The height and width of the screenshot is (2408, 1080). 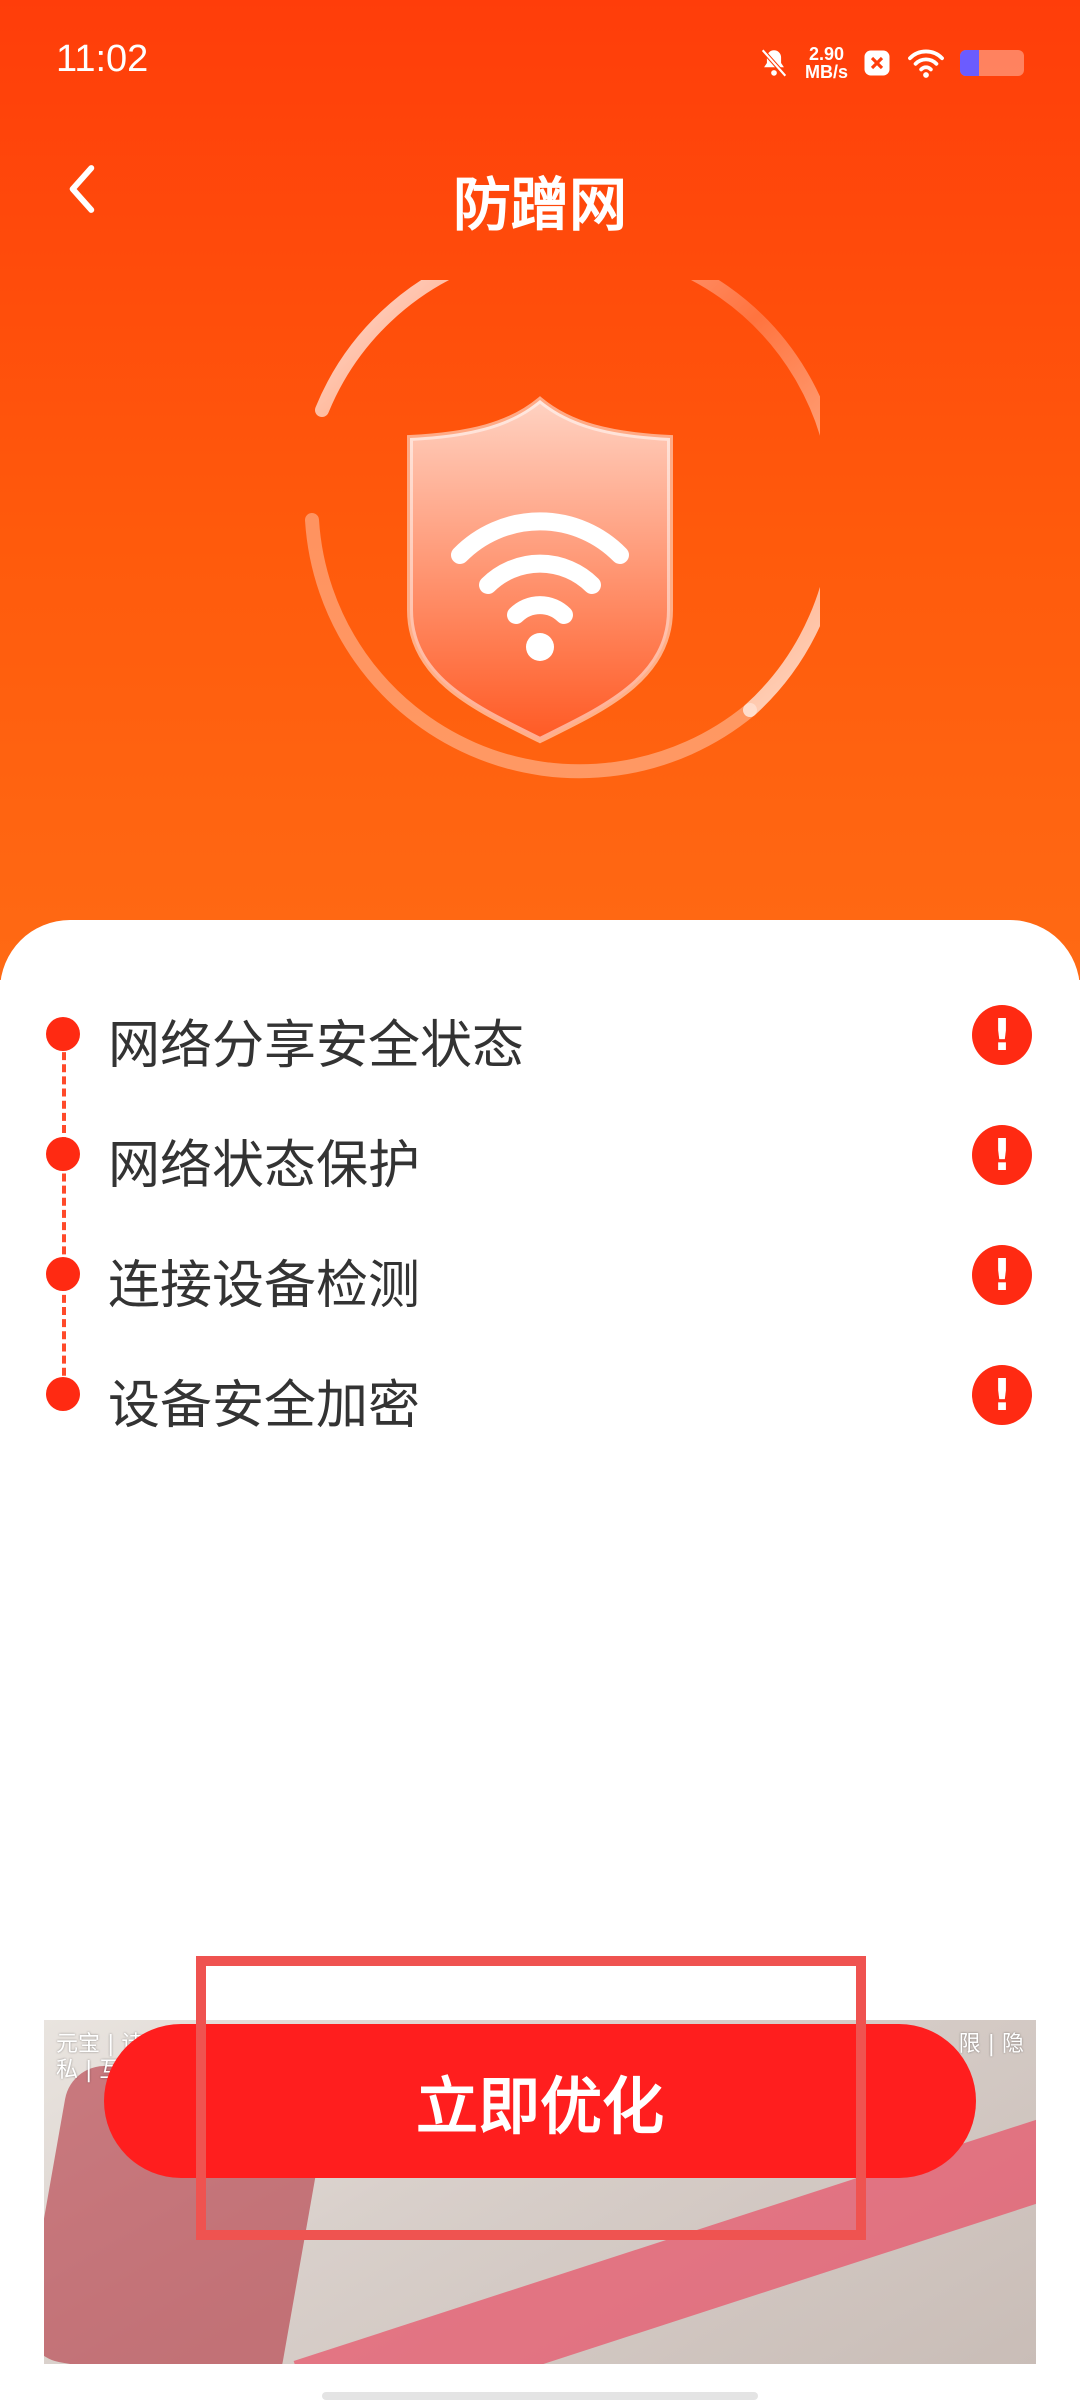 What do you see at coordinates (562, 529) in the screenshot?
I see `shield-wifi-illustration` at bounding box center [562, 529].